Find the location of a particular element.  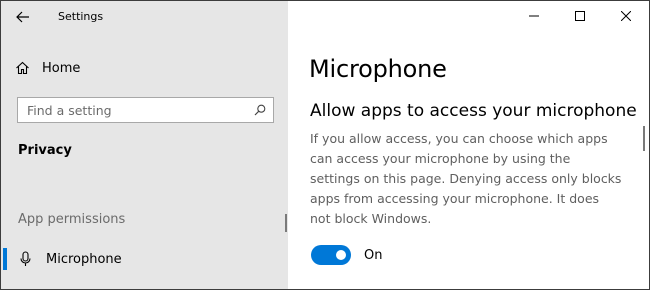

toggle-state-label: On is located at coordinates (373, 255).